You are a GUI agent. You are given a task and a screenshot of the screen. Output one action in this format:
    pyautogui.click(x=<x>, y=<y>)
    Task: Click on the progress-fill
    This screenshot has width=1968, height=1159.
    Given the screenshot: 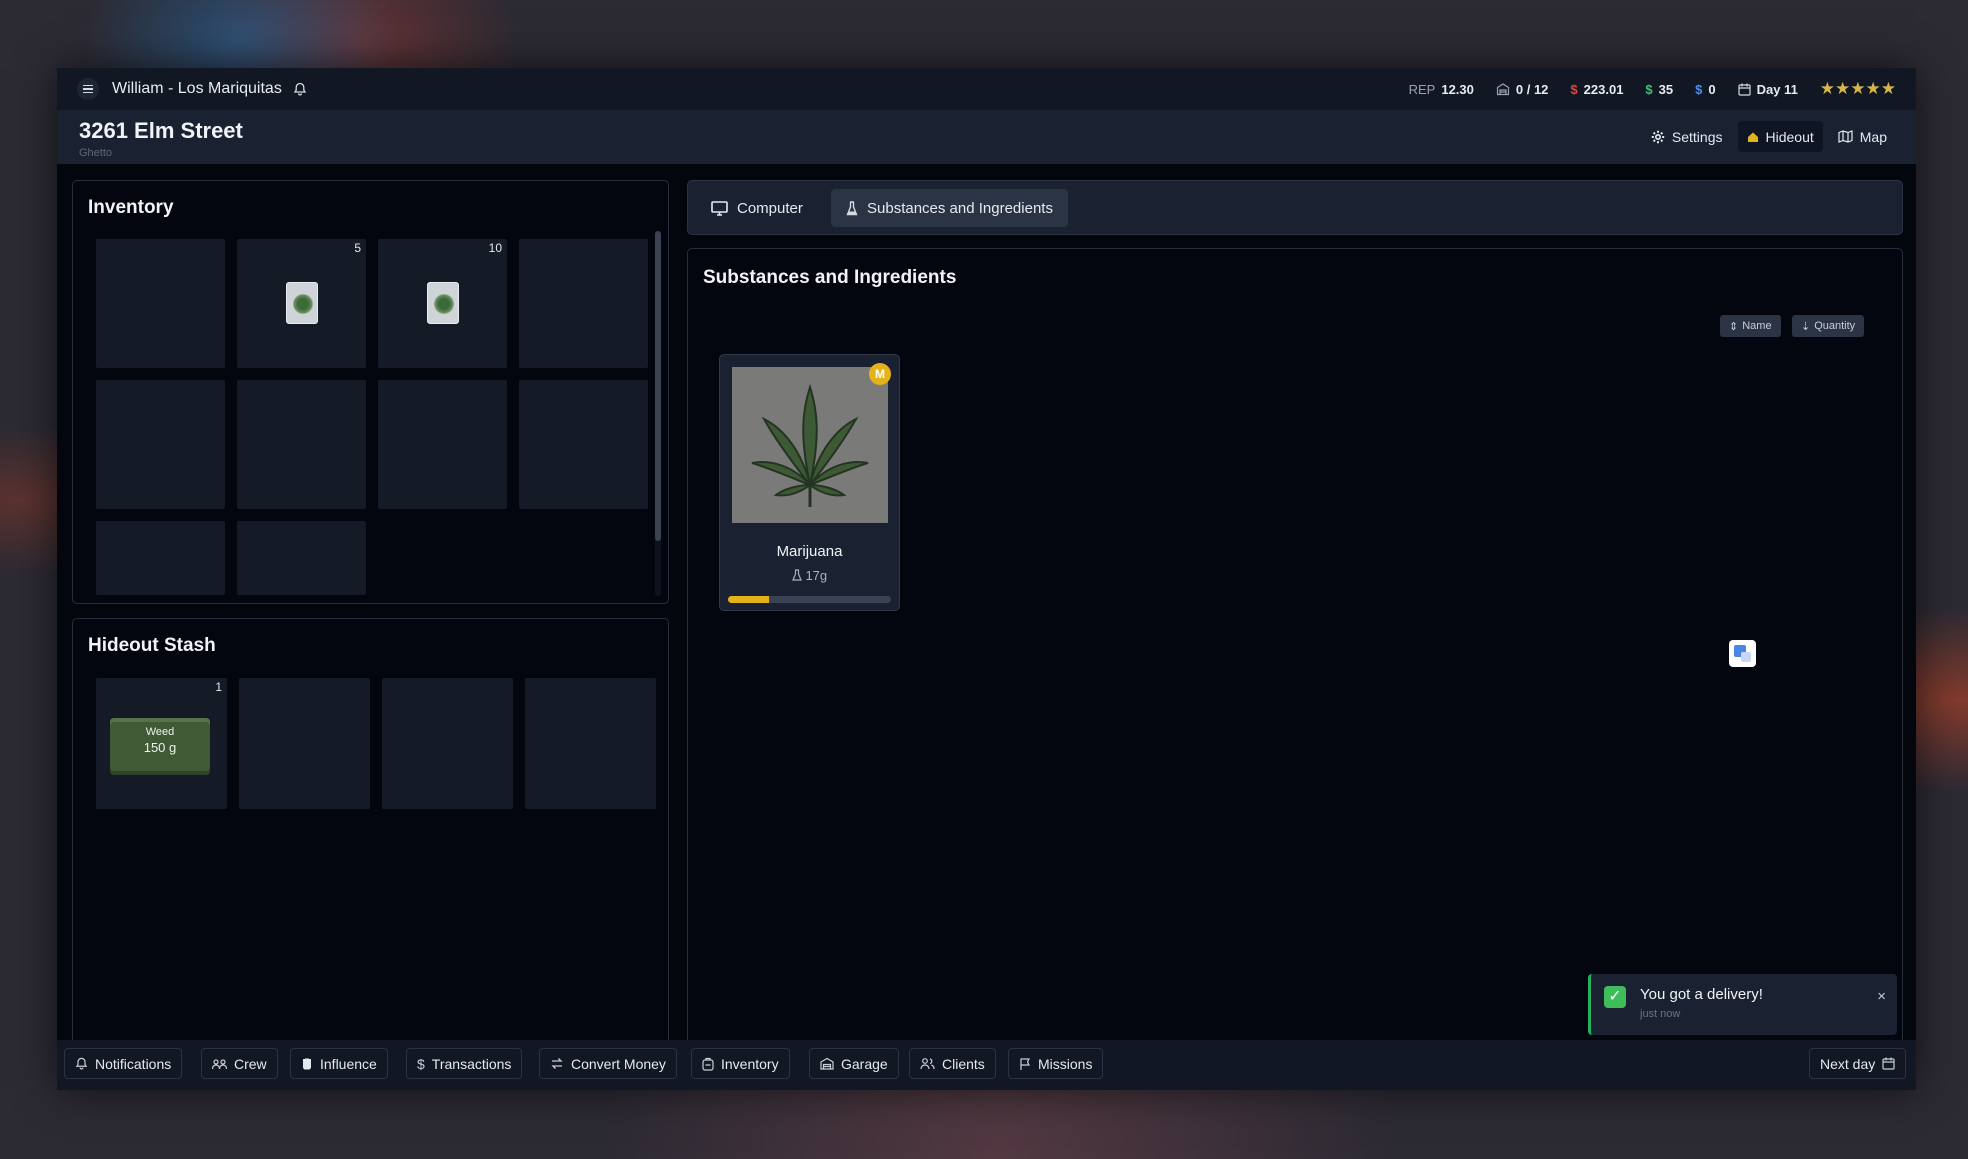 What is the action you would take?
    pyautogui.click(x=748, y=599)
    